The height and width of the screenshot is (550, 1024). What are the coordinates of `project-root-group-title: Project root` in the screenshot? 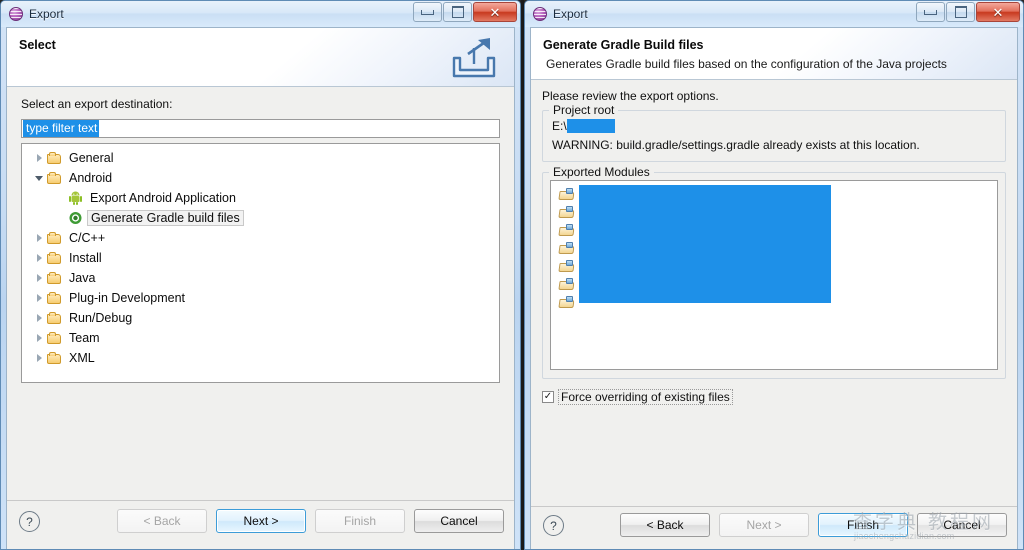 It's located at (584, 110).